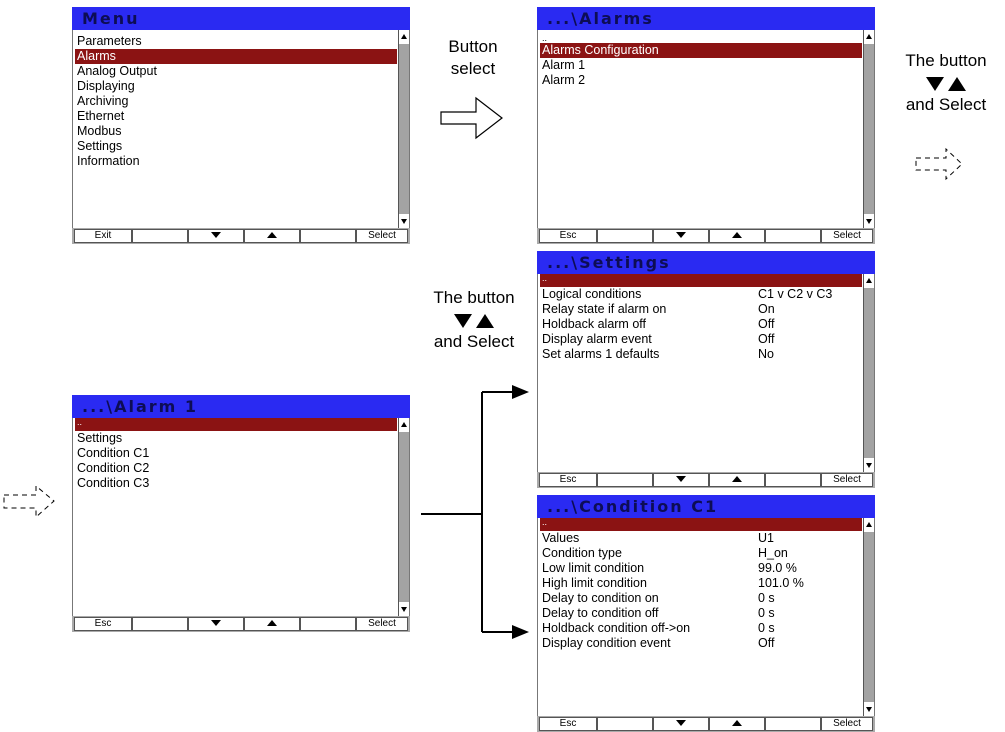  I want to click on arrowhead-to-settings-icon, so click(520, 392).